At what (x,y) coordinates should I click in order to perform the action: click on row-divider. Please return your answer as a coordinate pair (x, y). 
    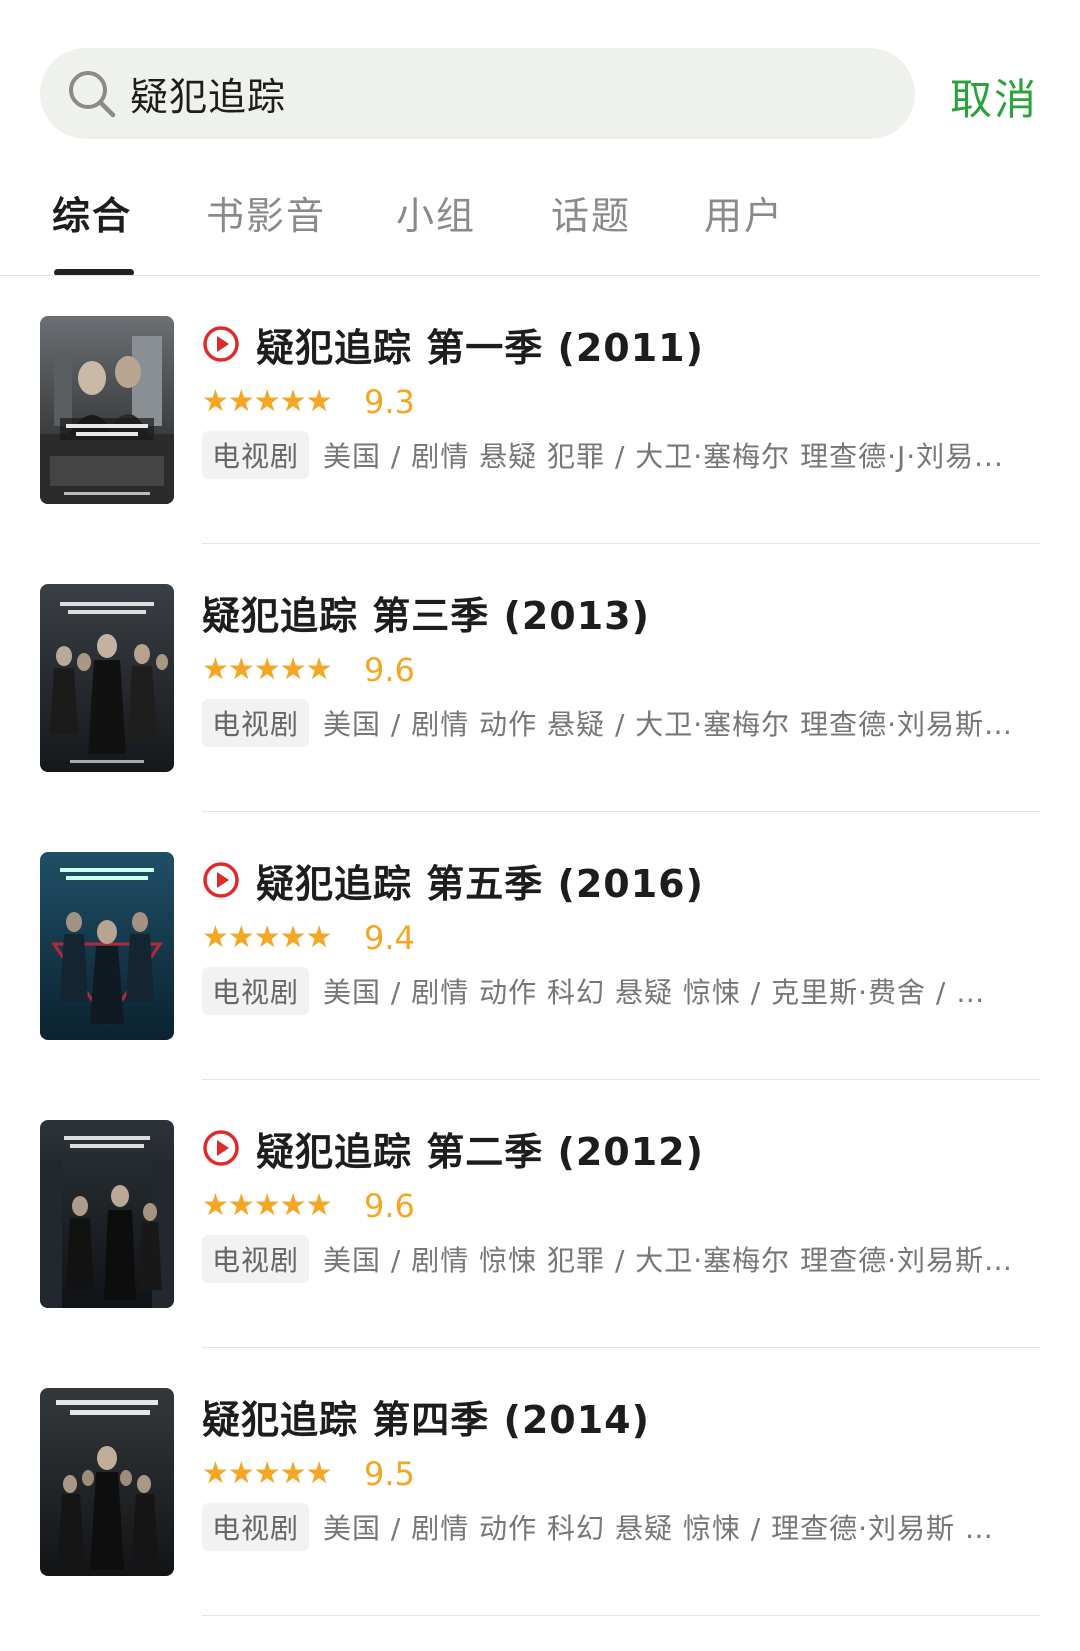
    Looking at the image, I should click on (621, 1615).